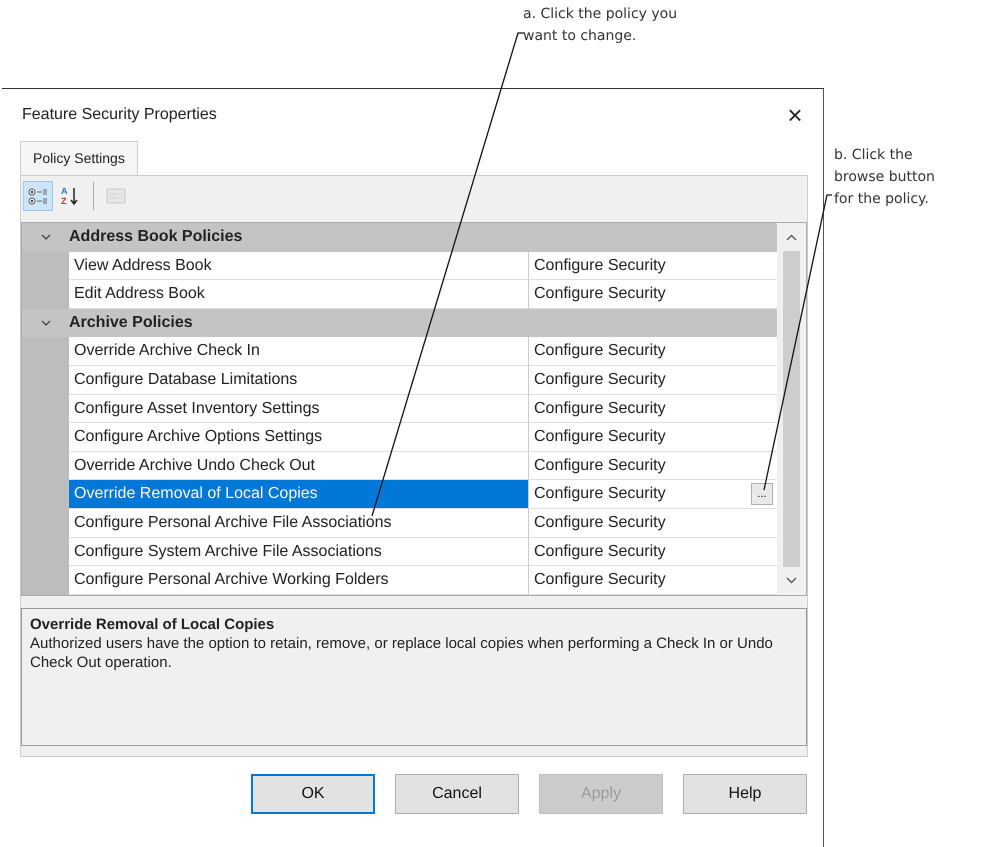  I want to click on property-name: View Address Book, so click(299, 266).